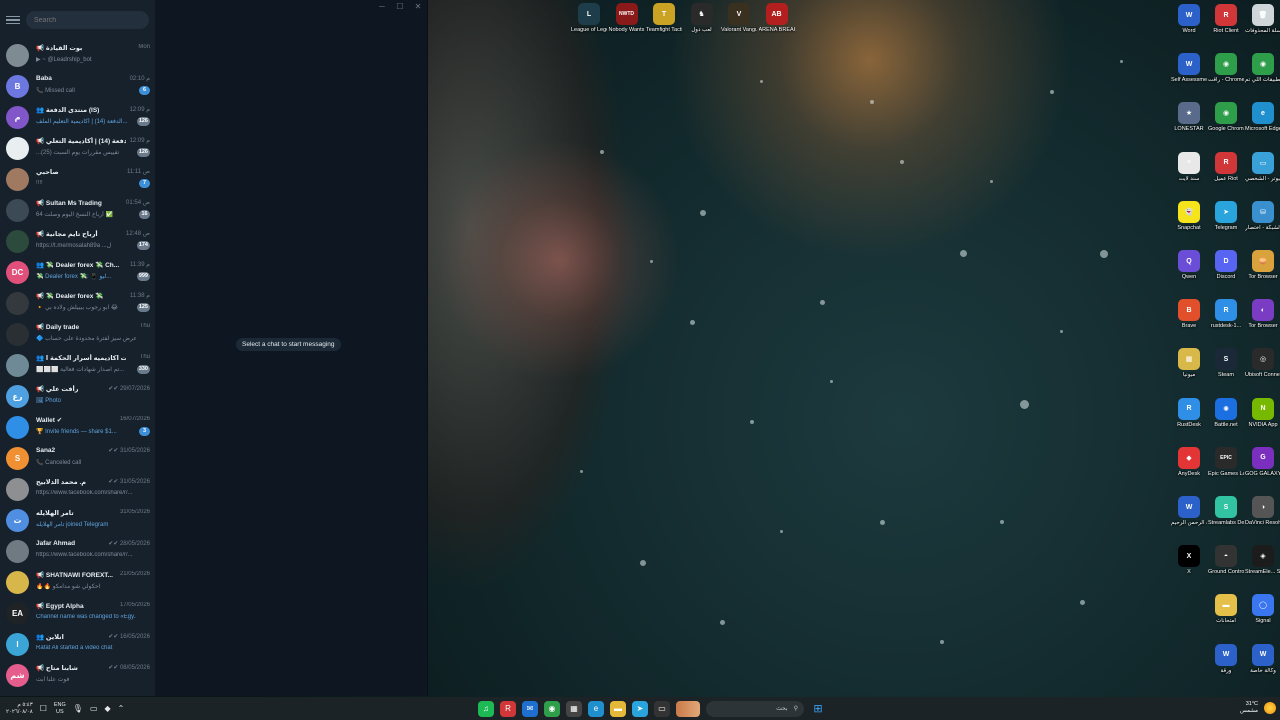  I want to click on windows-start-icon: ⊞, so click(818, 709).